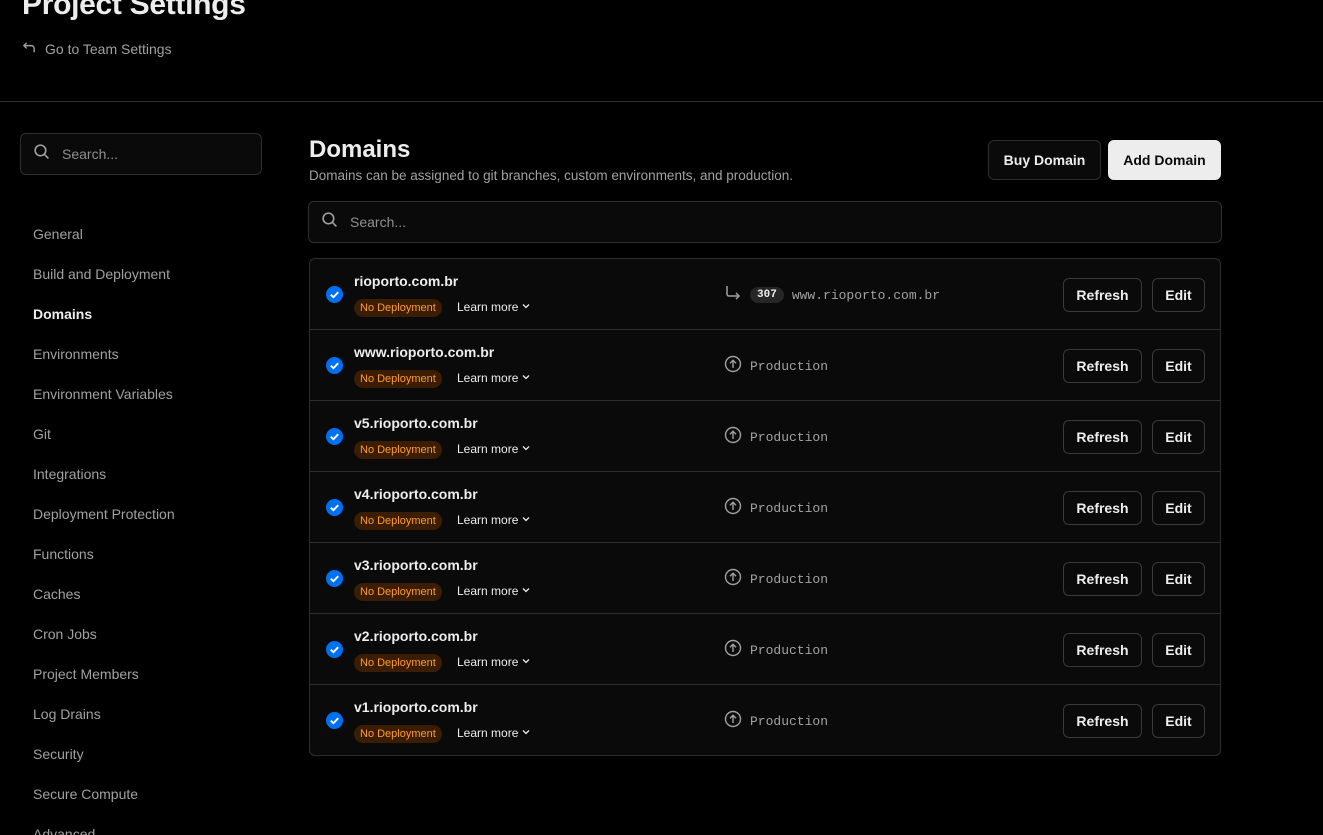 The image size is (1323, 835). Describe the element at coordinates (104, 482) in the screenshot. I see `sidebar-item-integrations: Integrations` at that location.